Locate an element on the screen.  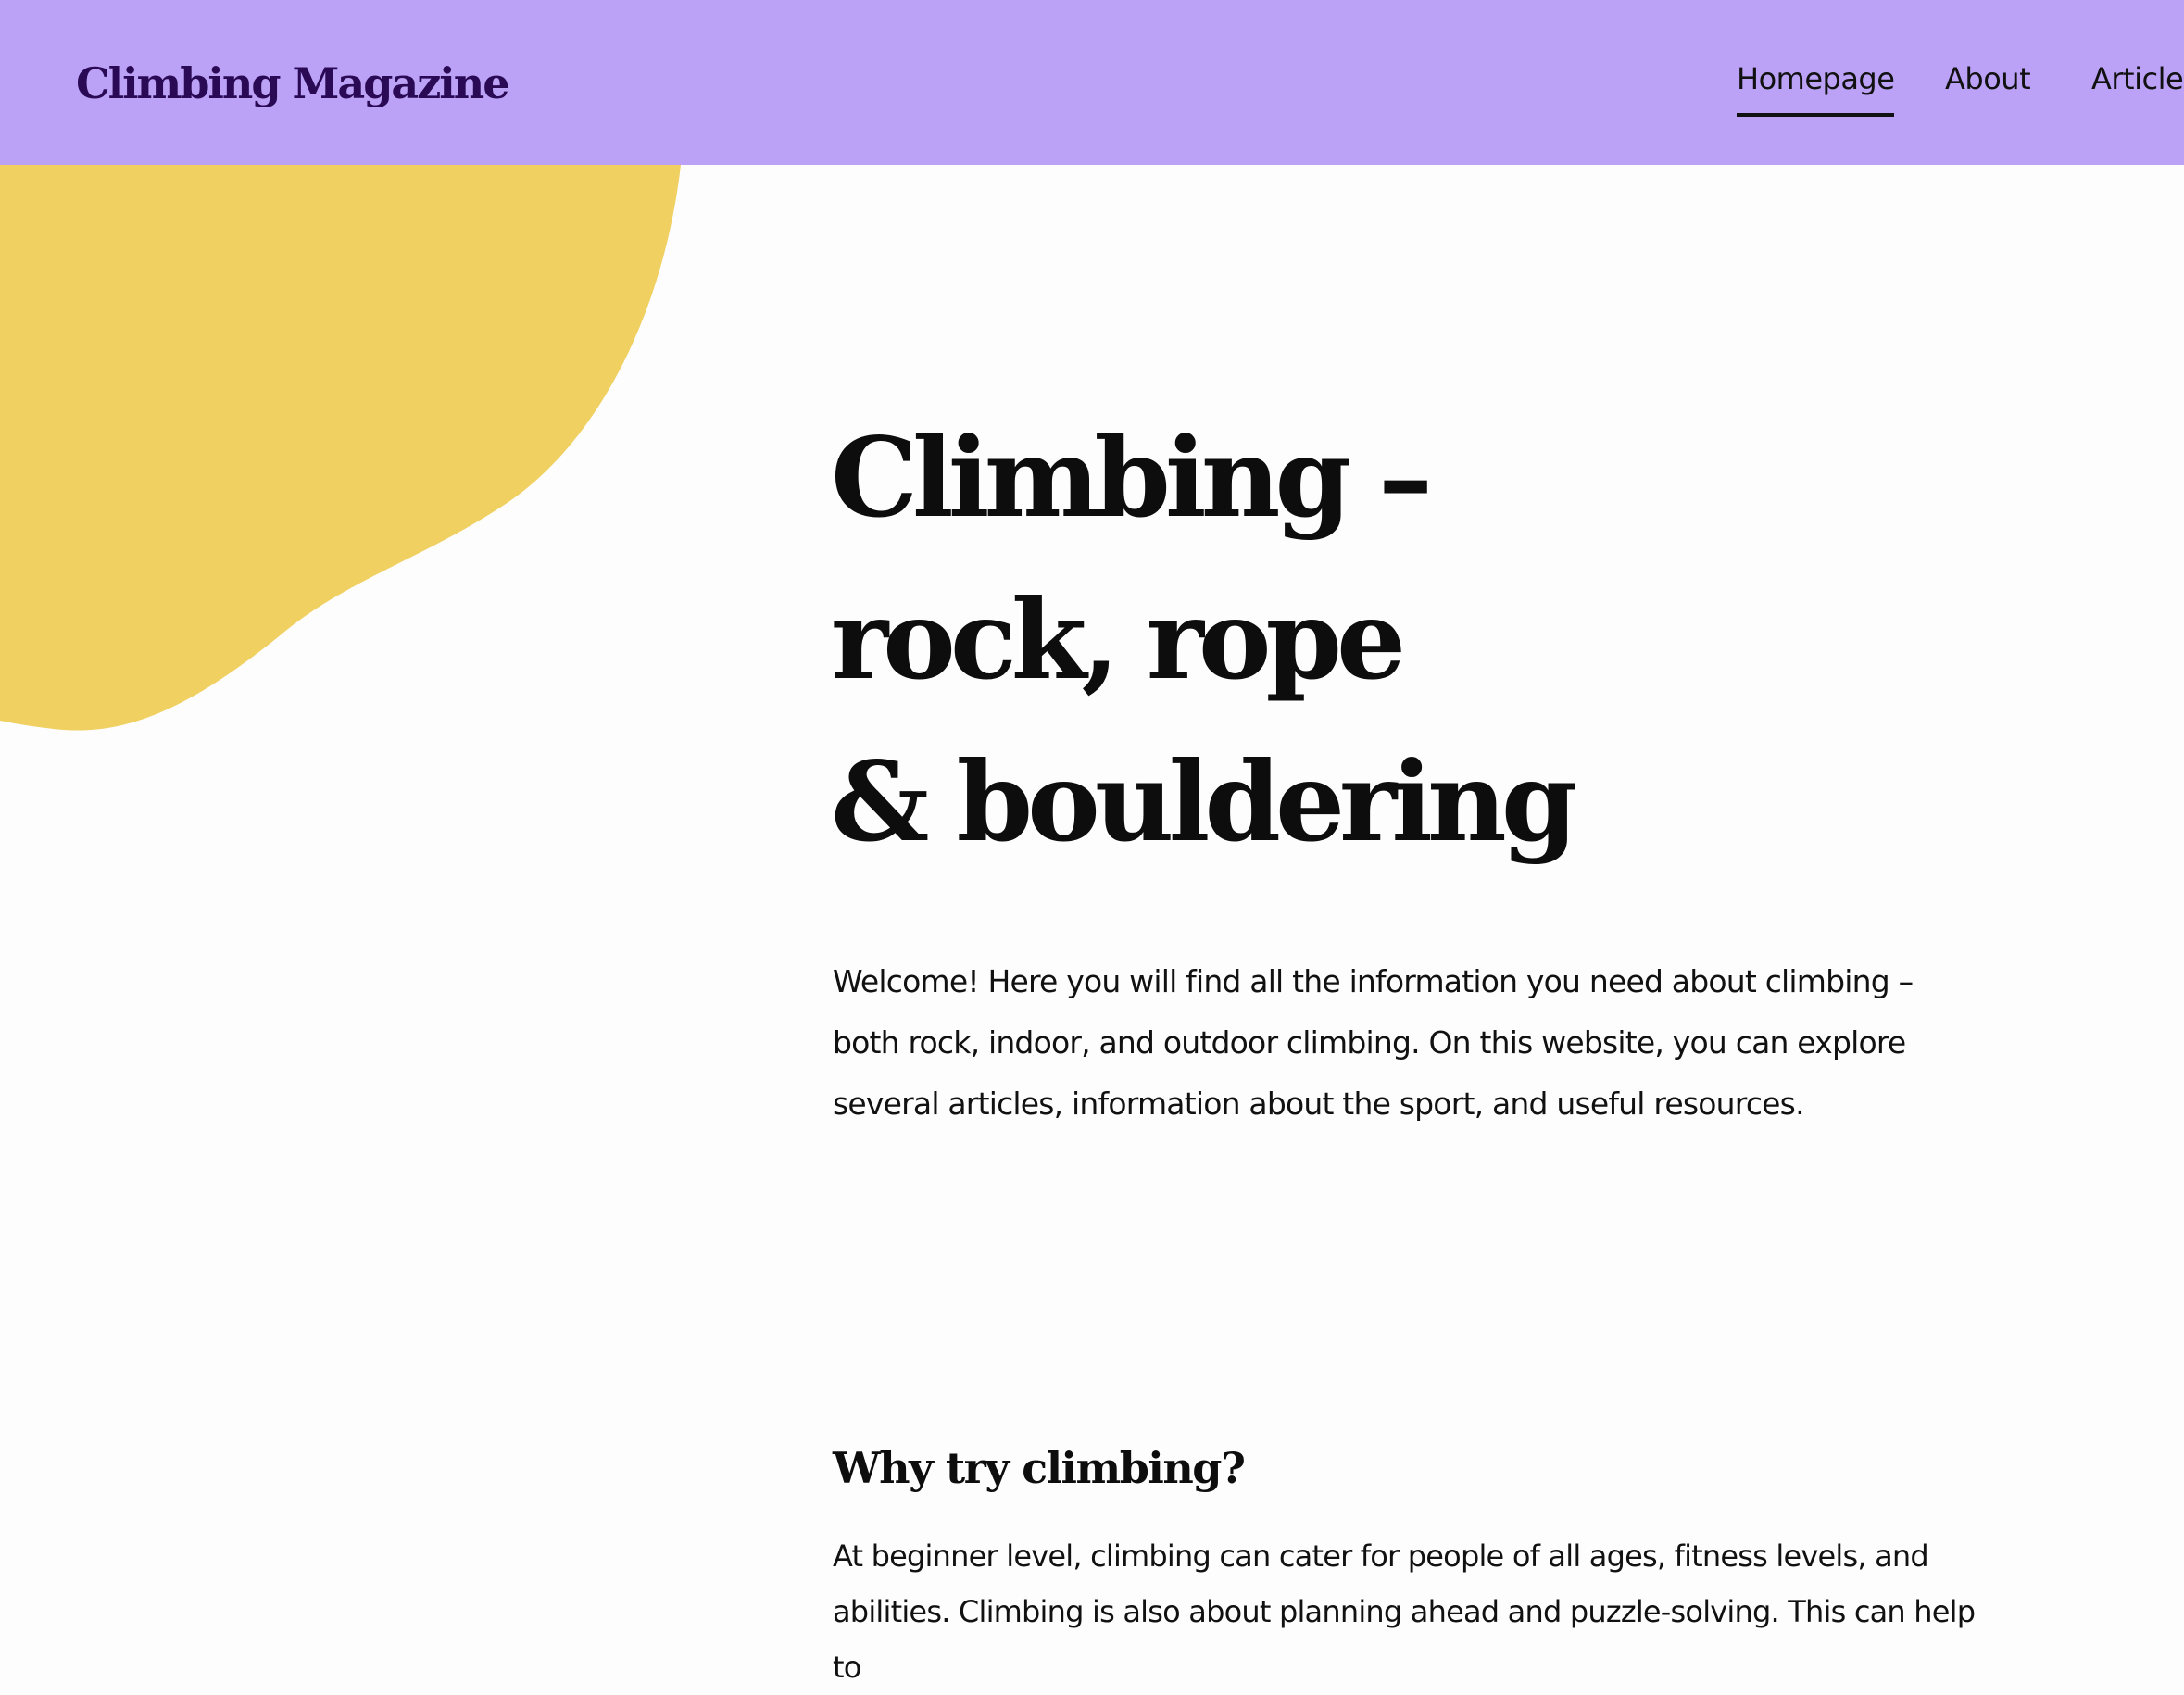
hero-title: Climbing – rock, rope & bouldering is located at coordinates (1247, 639).